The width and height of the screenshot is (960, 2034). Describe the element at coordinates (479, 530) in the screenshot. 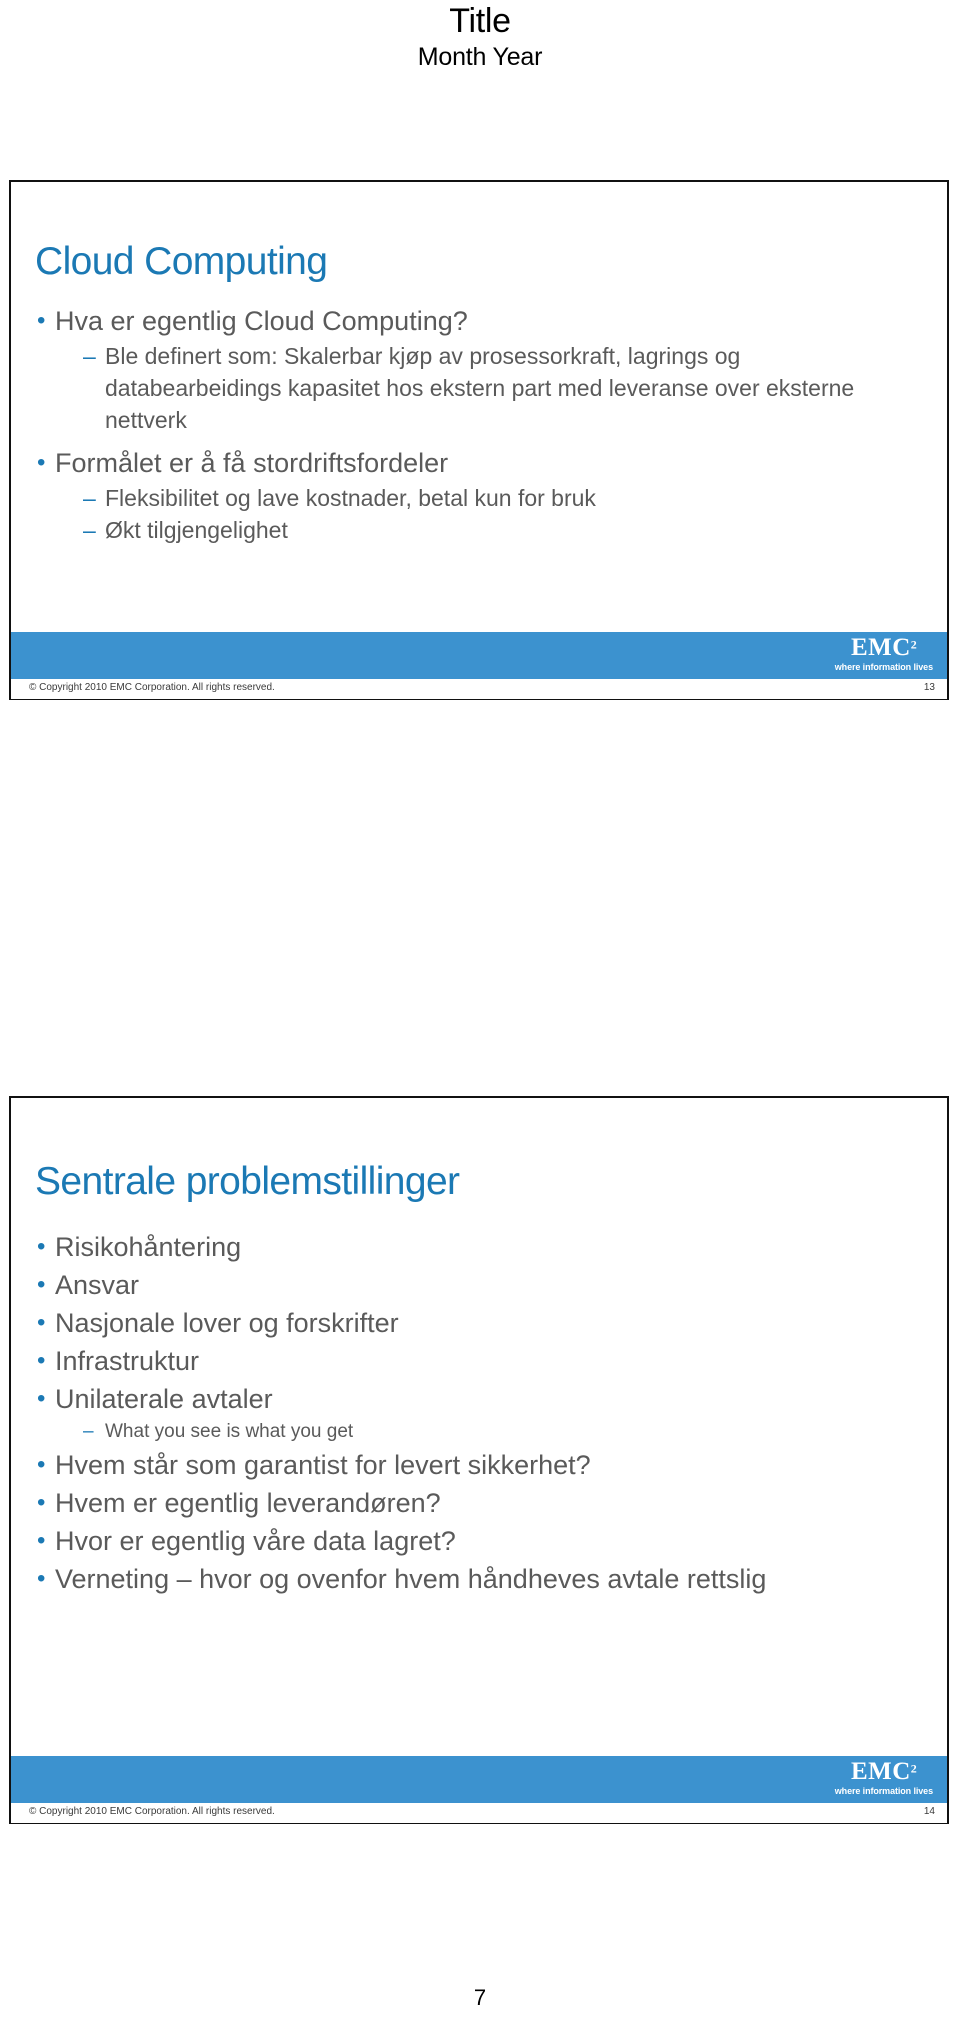

I see `bullet-item: – Økt tilgjengelighet` at that location.